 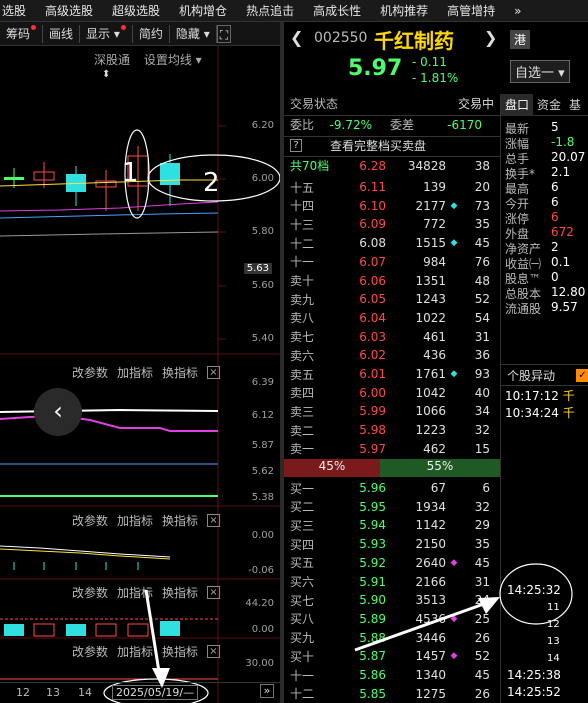 What do you see at coordinates (296, 37) in the screenshot?
I see `prev-stock-icon: ❮` at bounding box center [296, 37].